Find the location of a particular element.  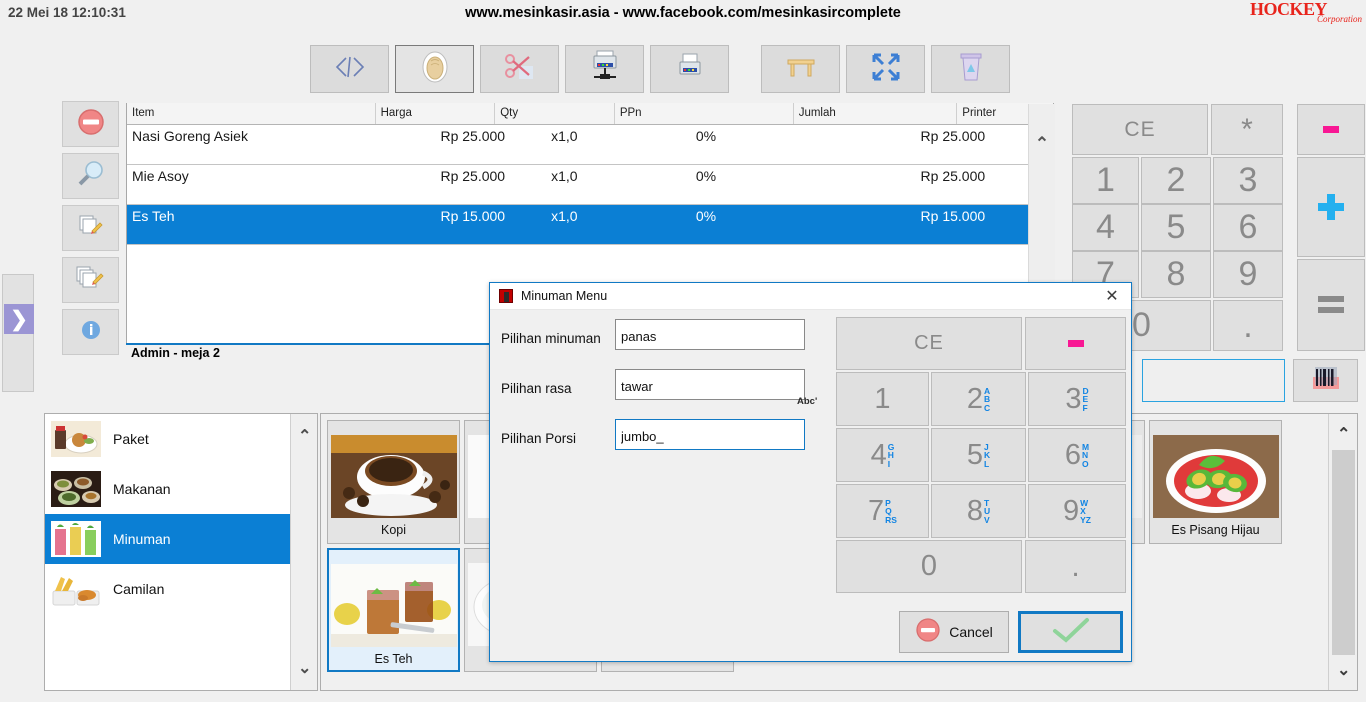

table-button is located at coordinates (800, 69).